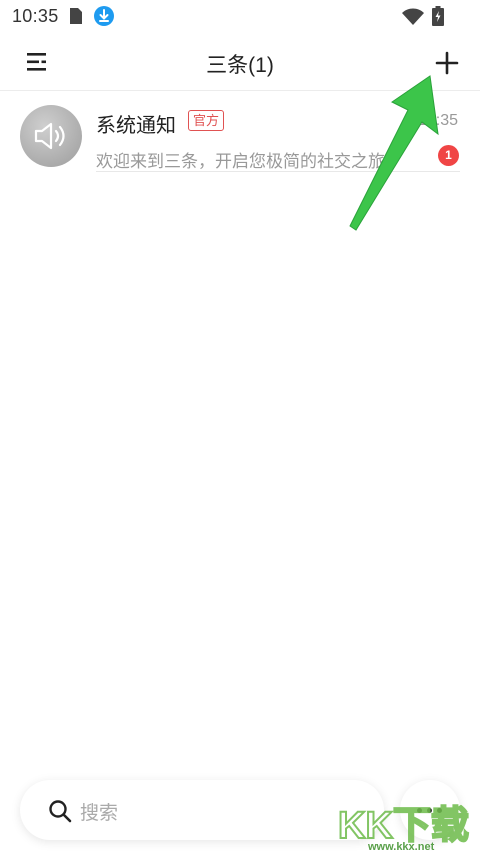 Image resolution: width=480 pixels, height=855 pixels. Describe the element at coordinates (37, 62) in the screenshot. I see `menu-icon` at that location.